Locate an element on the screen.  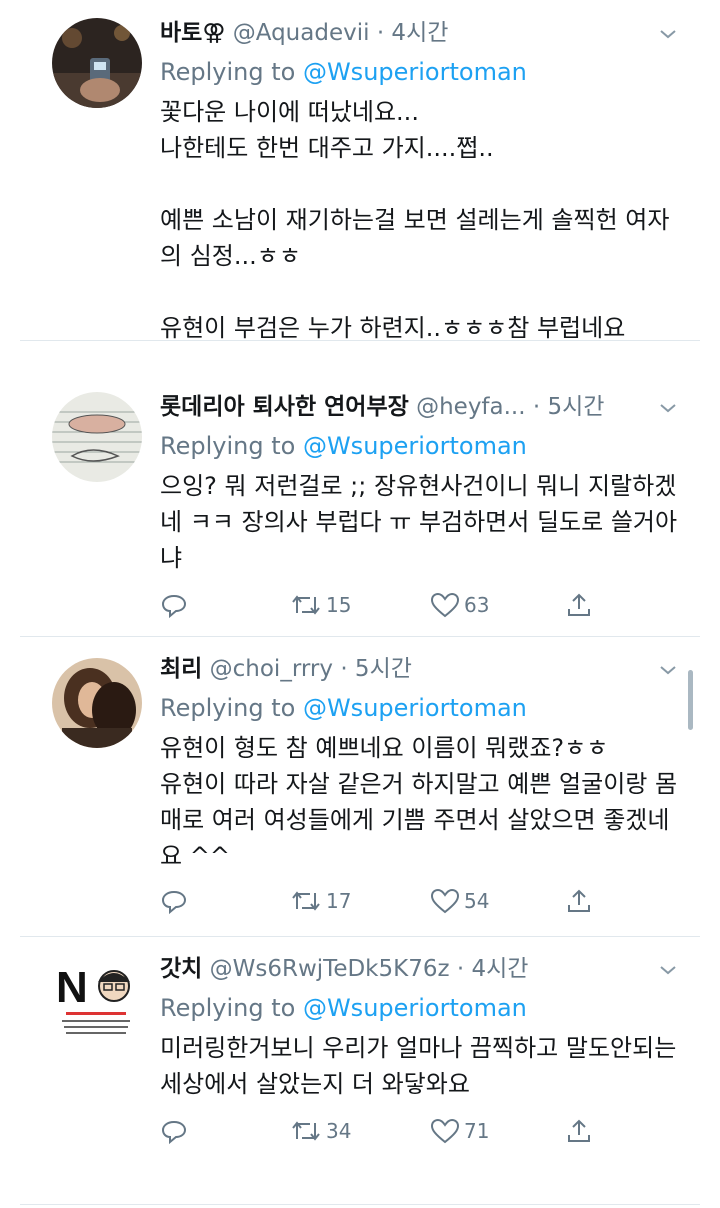
handle: @choi_rrry is located at coordinates (271, 669).